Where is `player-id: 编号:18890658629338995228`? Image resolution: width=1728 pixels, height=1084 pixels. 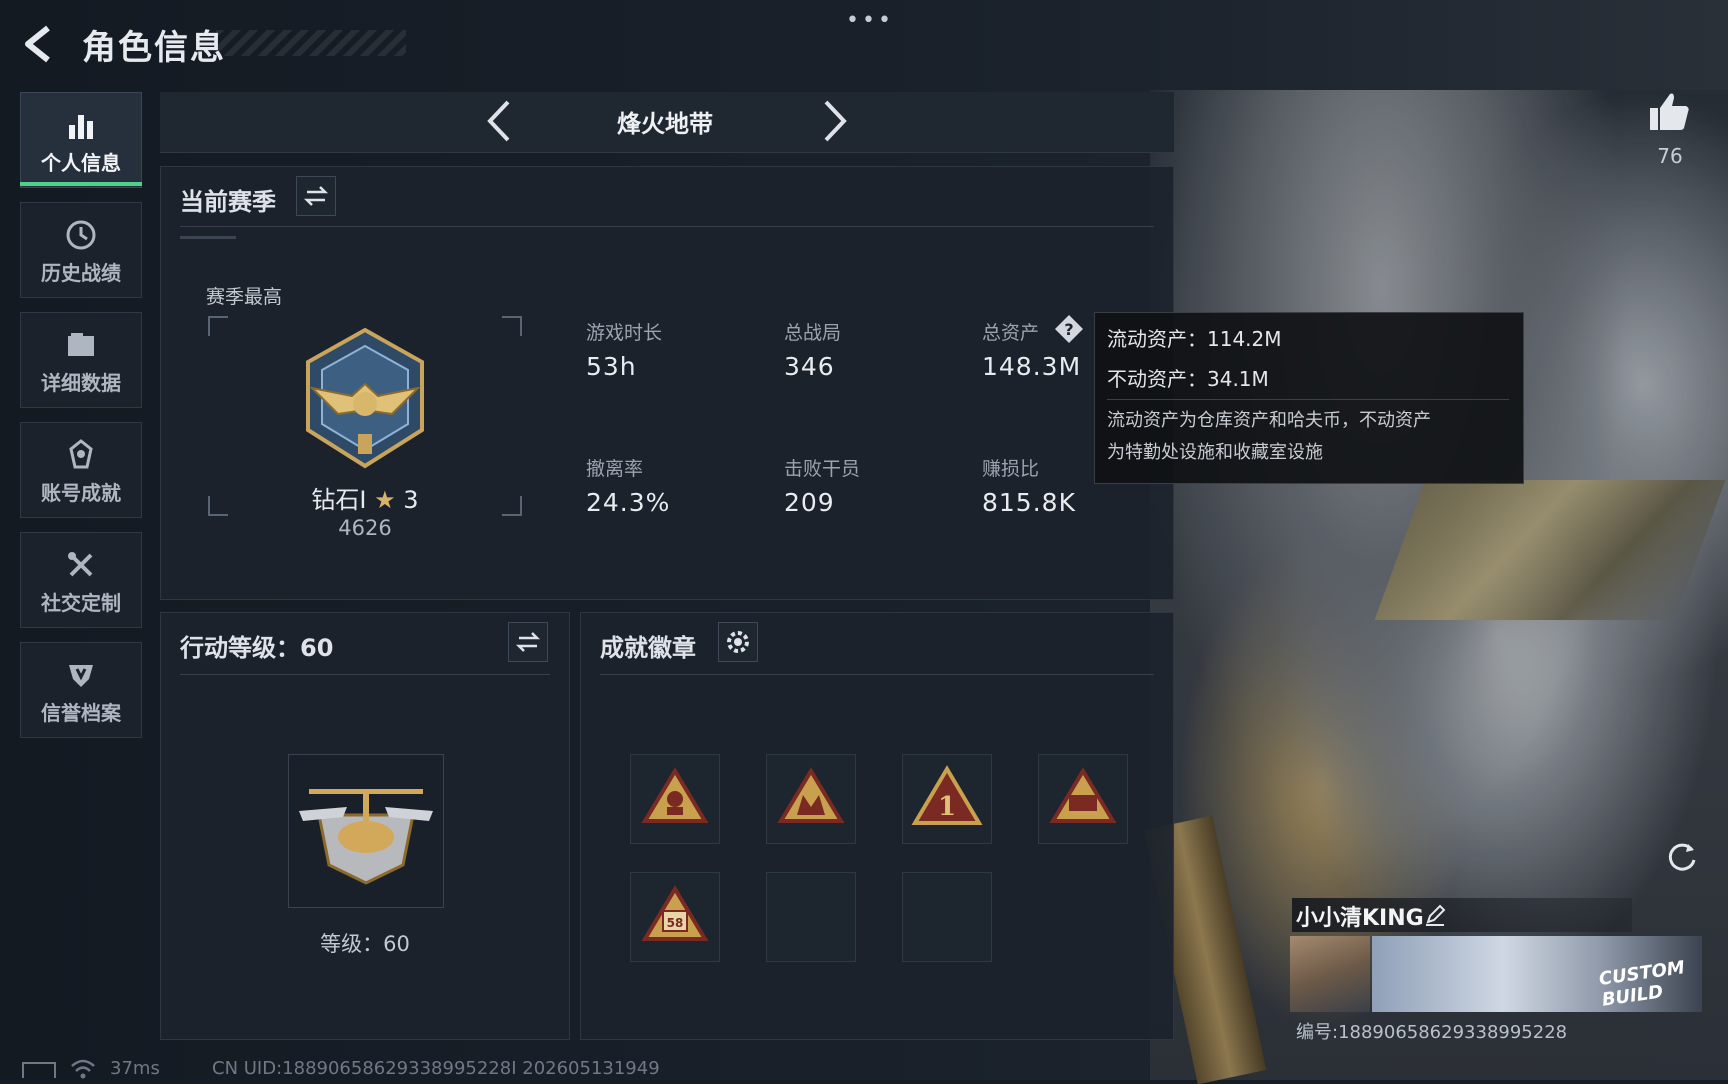 player-id: 编号:18890658629338995228 is located at coordinates (1432, 1032).